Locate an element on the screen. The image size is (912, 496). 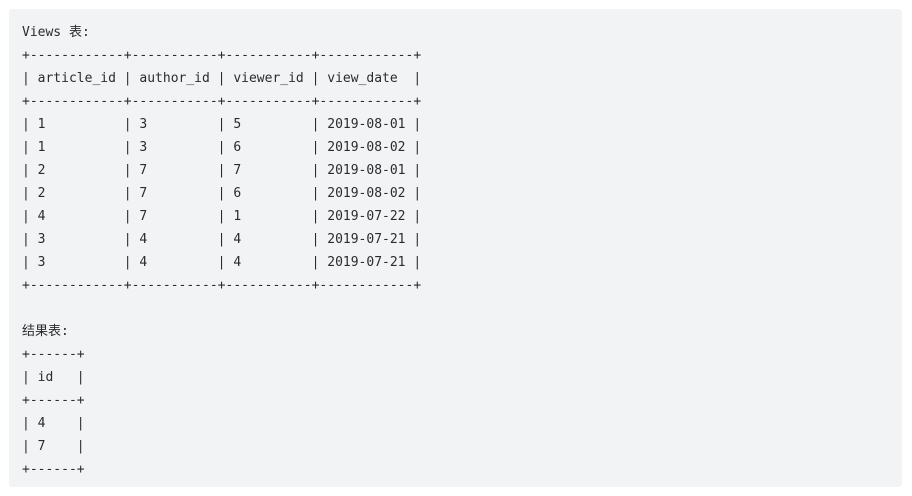
views-table-row: | 4 | 7 | 1 | 2019-07-22 | is located at coordinates (222, 216).